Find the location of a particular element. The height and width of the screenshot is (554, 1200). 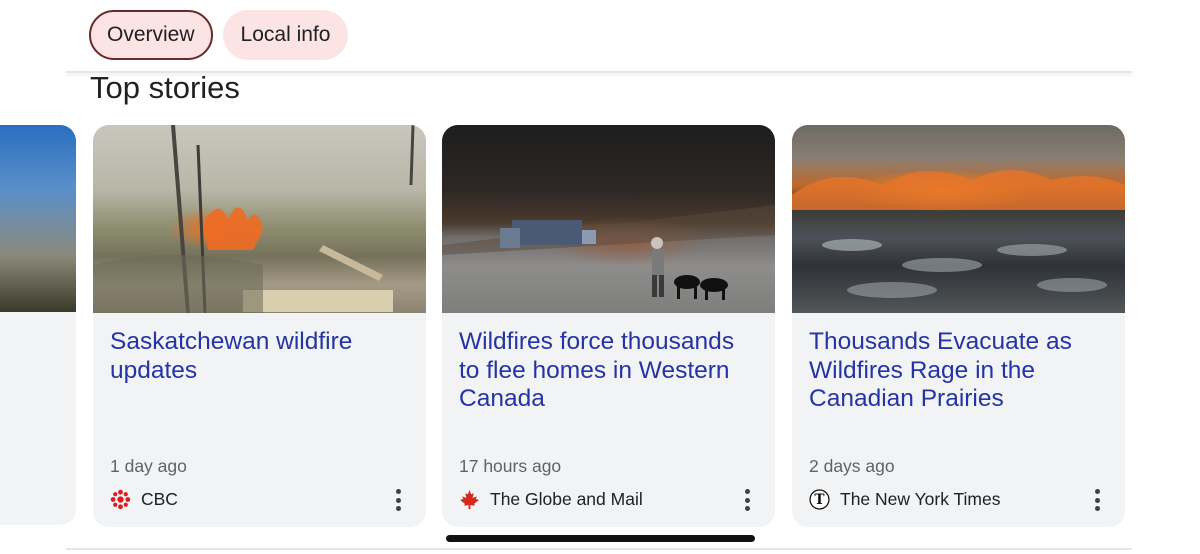

previous-story-card is located at coordinates (38, 325).